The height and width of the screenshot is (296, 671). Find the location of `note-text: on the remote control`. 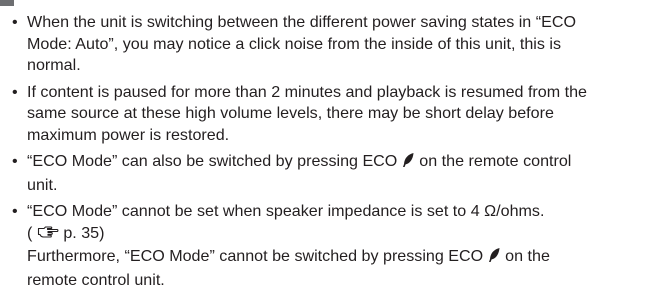

note-text: on the remote control is located at coordinates (495, 161).